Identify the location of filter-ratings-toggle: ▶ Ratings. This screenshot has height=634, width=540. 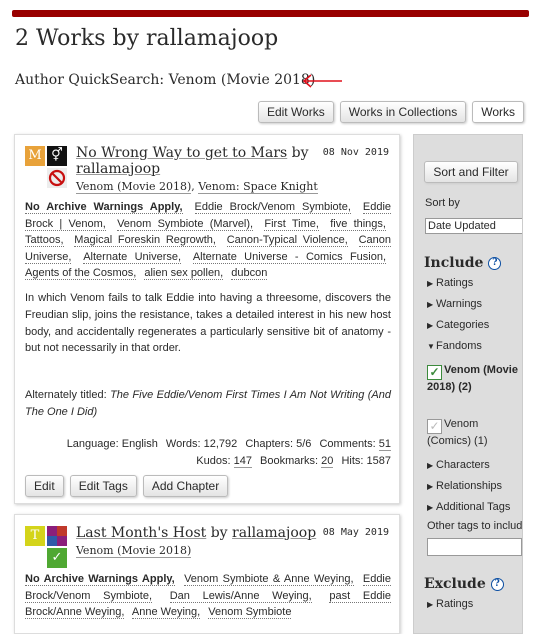
(450, 283).